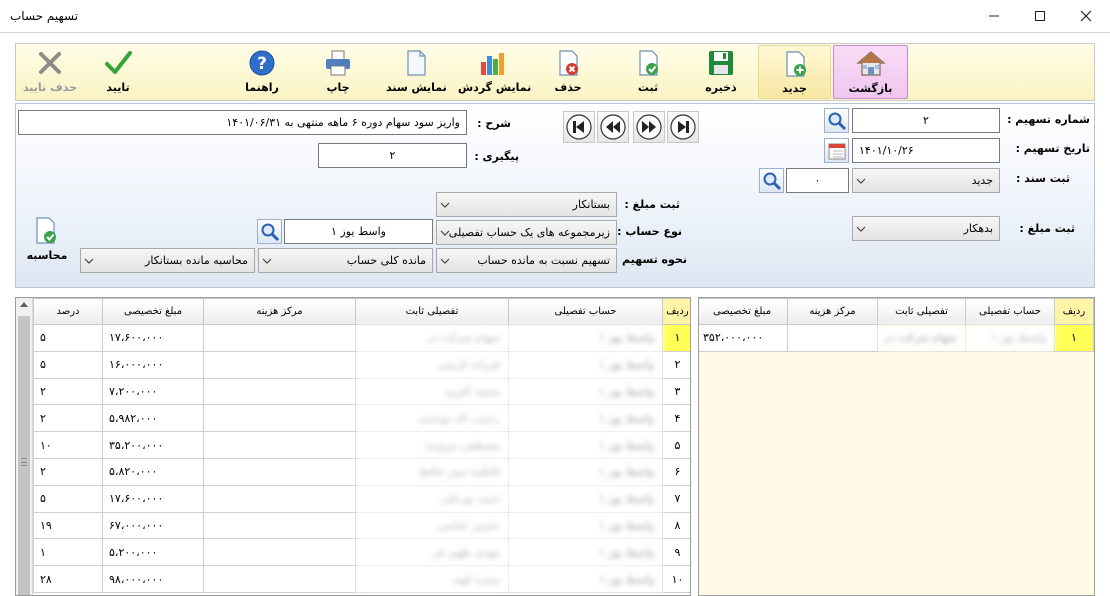  Describe the element at coordinates (896, 338) in the screenshot. I see `table-row: ۳۵۲،۰۰۰،۰۰۰ سهام شرکت در واسط یوز ۱ ۱` at that location.